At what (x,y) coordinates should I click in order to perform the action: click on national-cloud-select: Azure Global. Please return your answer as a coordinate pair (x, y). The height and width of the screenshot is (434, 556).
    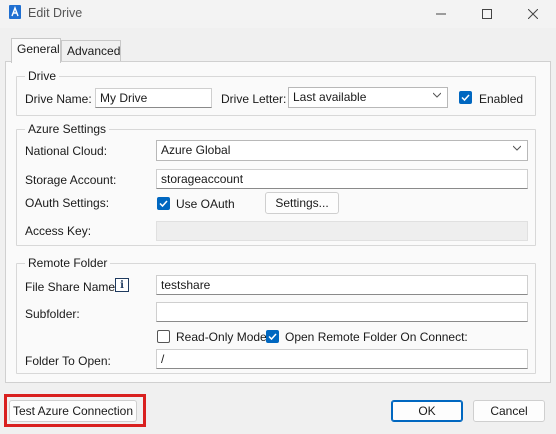
    Looking at the image, I should click on (342, 150).